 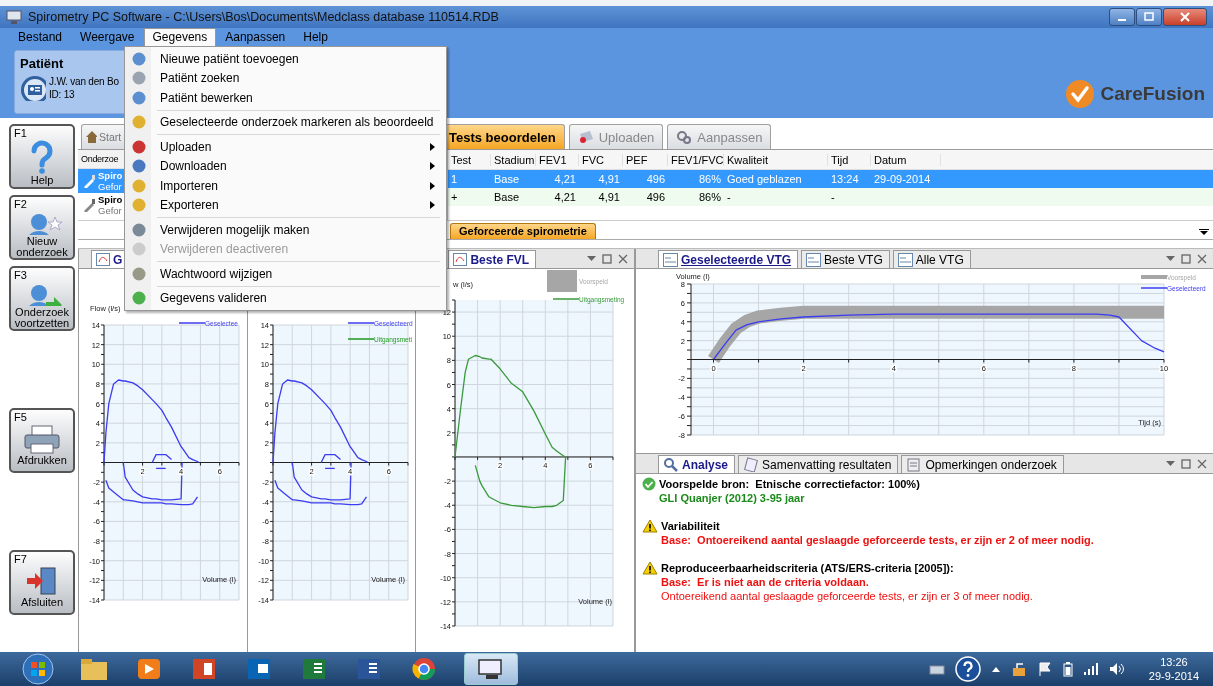 I want to click on logo-text: CareFusion, so click(x=1152, y=94).